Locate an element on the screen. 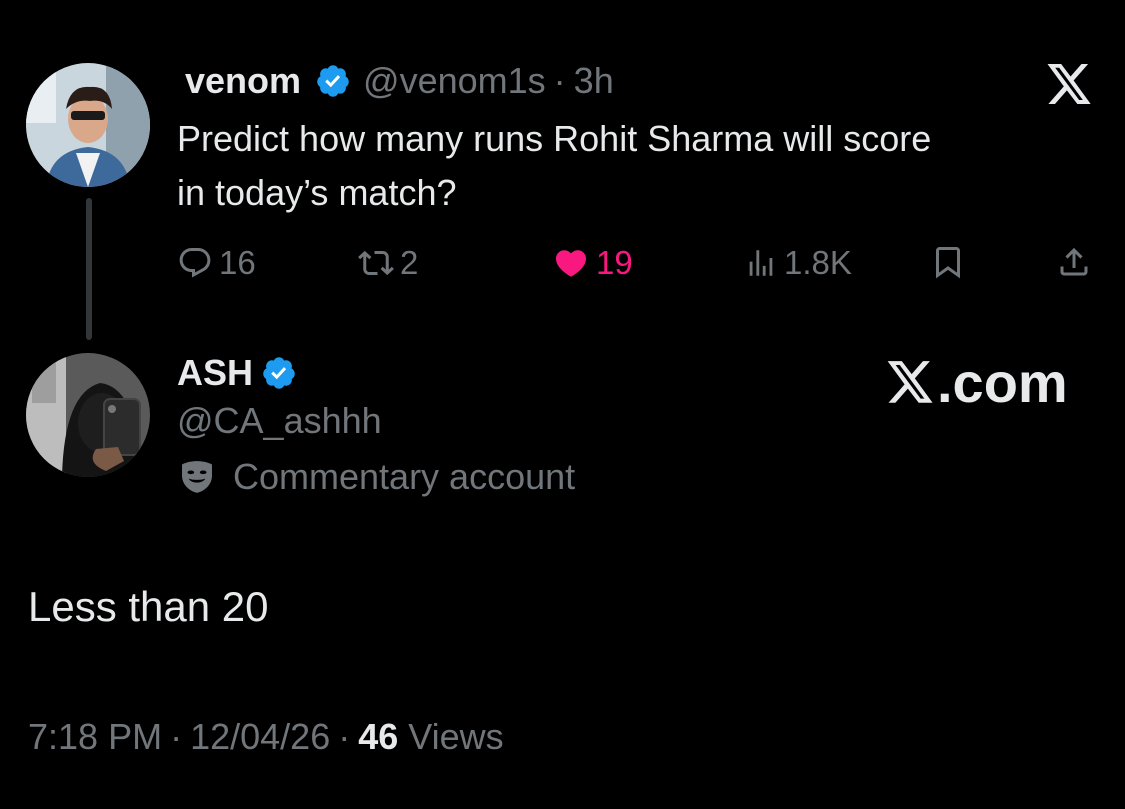 This screenshot has width=1125, height=809. ash-avatar-image is located at coordinates (88, 415).